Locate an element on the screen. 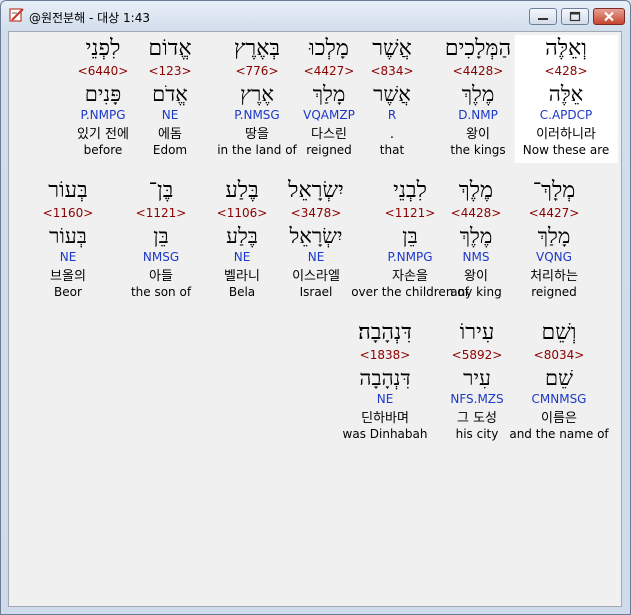 Image resolution: width=631 pixels, height=615 pixels. lexical-form: אֲשֶׁר is located at coordinates (392, 94).